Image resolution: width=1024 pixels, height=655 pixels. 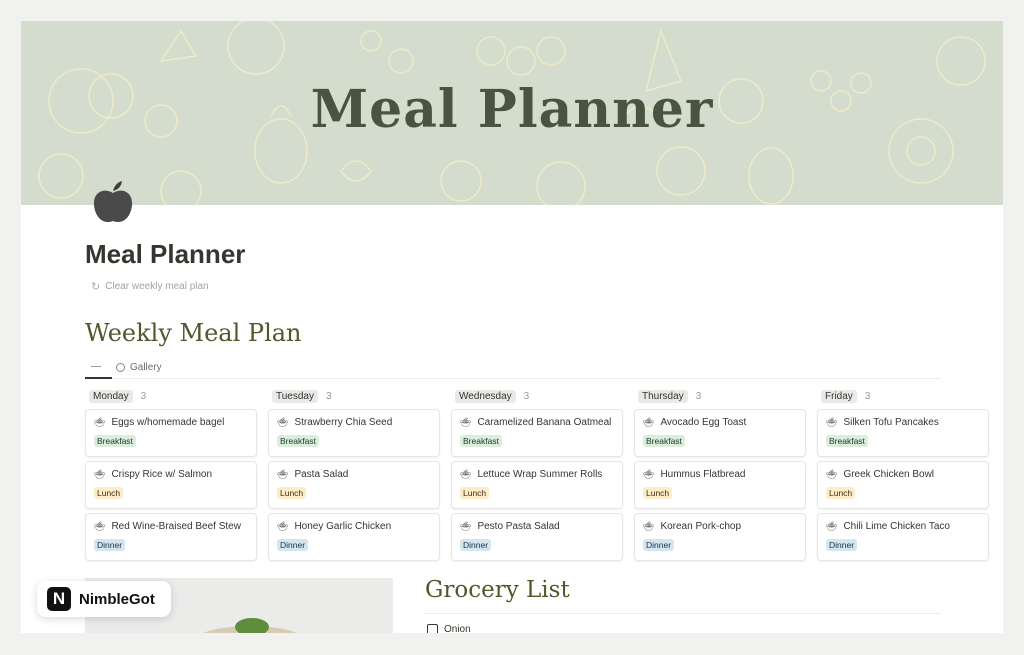 I want to click on nimblegot-watermark: N NimbleGot, so click(x=104, y=599).